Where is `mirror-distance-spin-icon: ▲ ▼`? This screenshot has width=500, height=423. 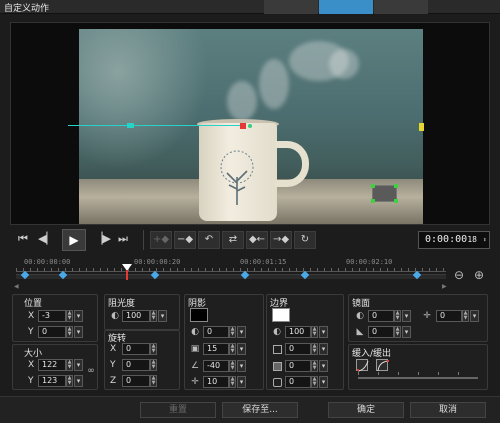 mirror-distance-spin-icon: ▲ ▼ is located at coordinates (397, 332).